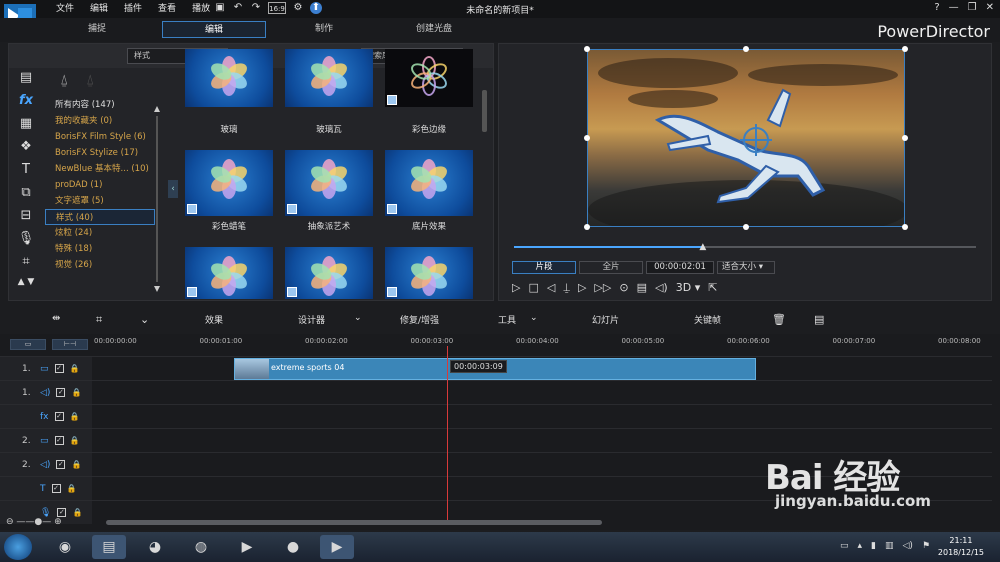 The height and width of the screenshot is (562, 1000). What do you see at coordinates (873, 546) in the screenshot?
I see `power-icon: ▮` at bounding box center [873, 546].